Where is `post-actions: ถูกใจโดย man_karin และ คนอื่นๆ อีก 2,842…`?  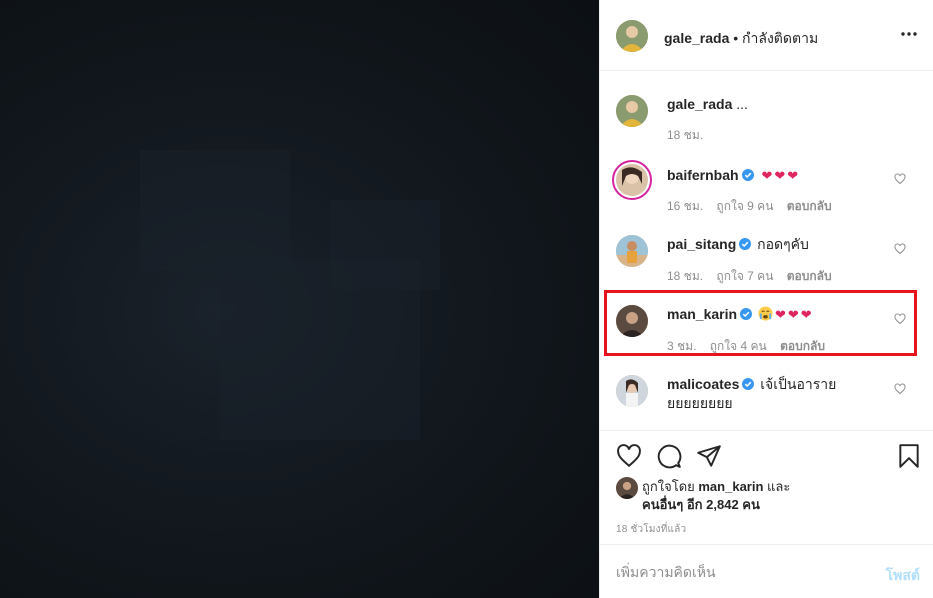 post-actions: ถูกใจโดย man_karin และ คนอื่นๆ อีก 2,842… is located at coordinates (766, 487).